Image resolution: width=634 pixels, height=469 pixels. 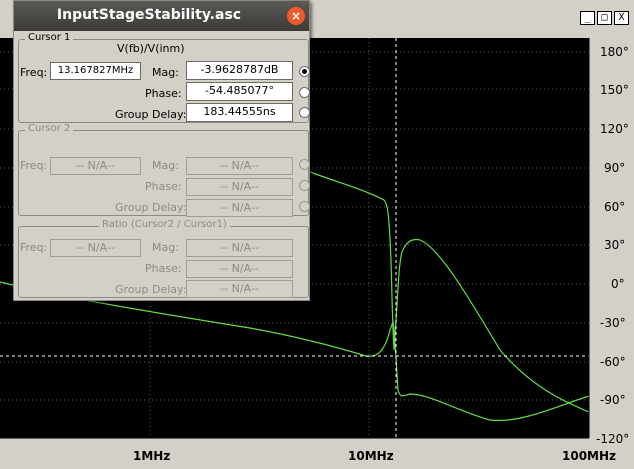 What do you see at coordinates (151, 456) in the screenshot?
I see `x-tick-label: 1MHz` at bounding box center [151, 456].